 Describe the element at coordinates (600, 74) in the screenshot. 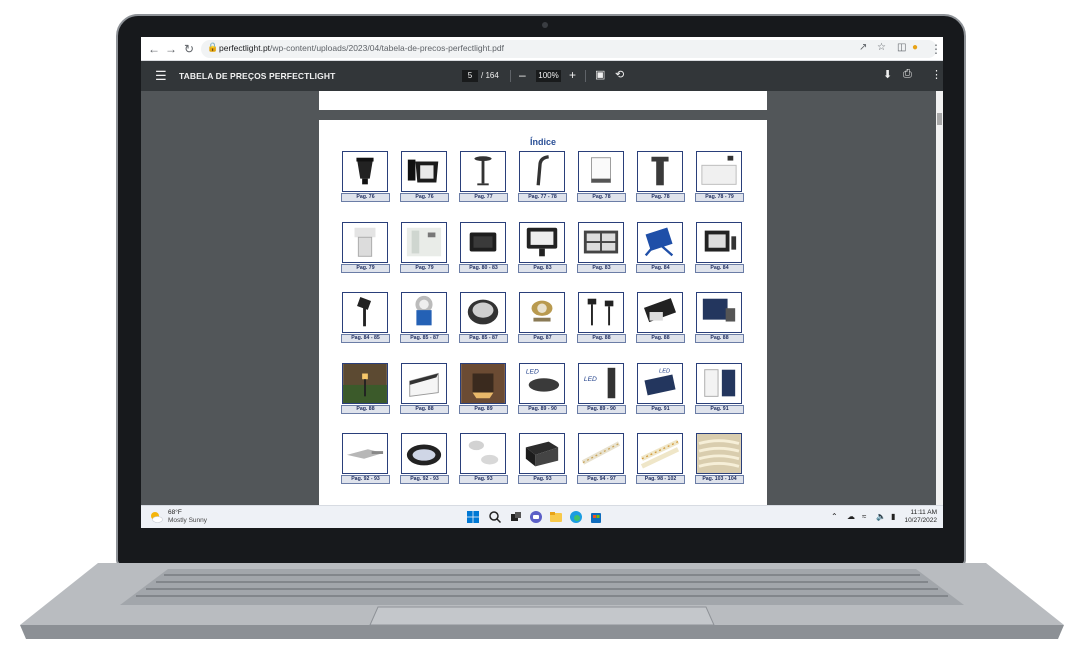

I see `fit-page-icon: ▣` at that location.